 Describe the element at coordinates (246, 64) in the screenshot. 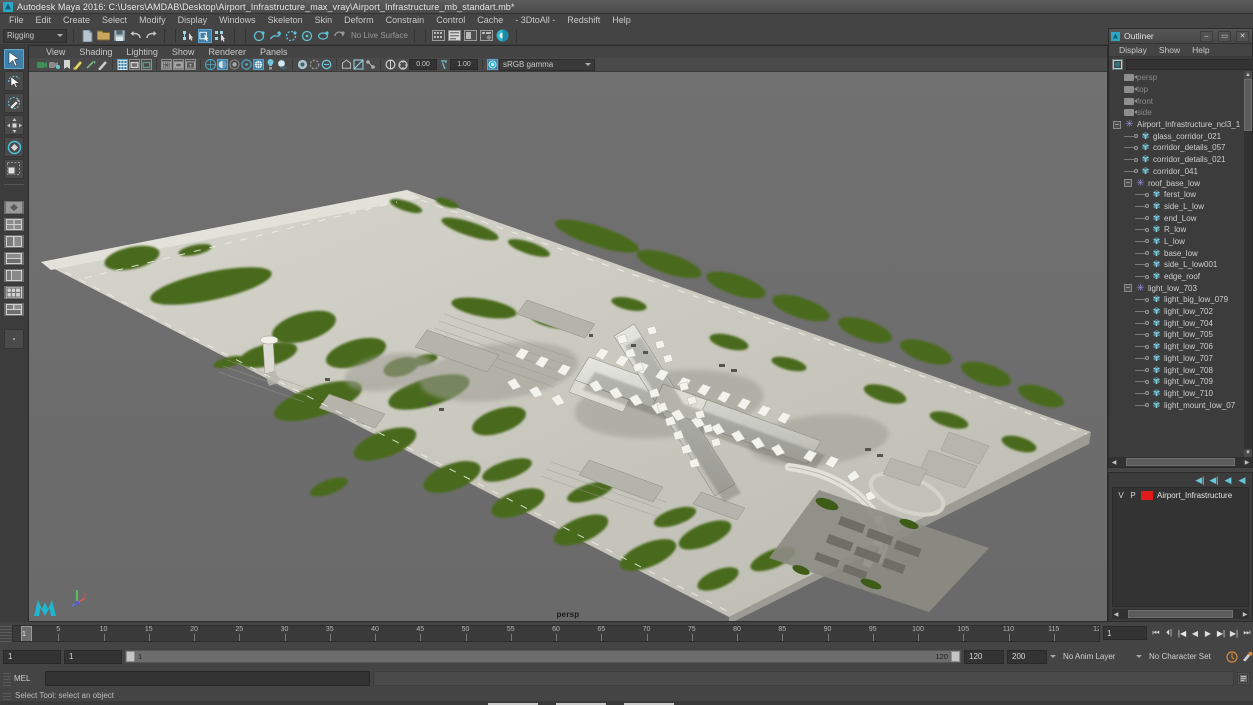

I see `flat-shade-icon` at that location.